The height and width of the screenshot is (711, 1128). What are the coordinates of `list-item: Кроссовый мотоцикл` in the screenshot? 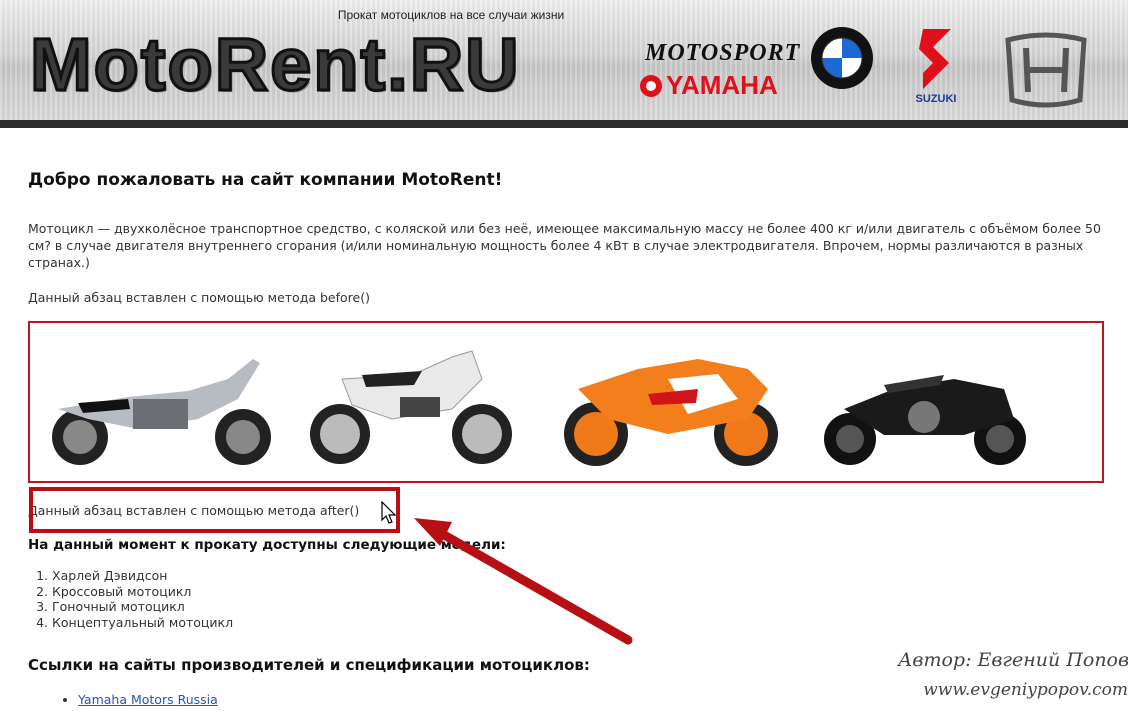 It's located at (142, 592).